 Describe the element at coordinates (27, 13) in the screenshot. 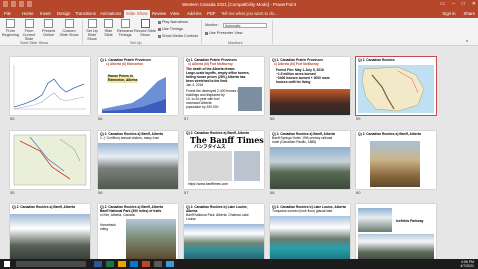

I see `tab-home: Home` at that location.